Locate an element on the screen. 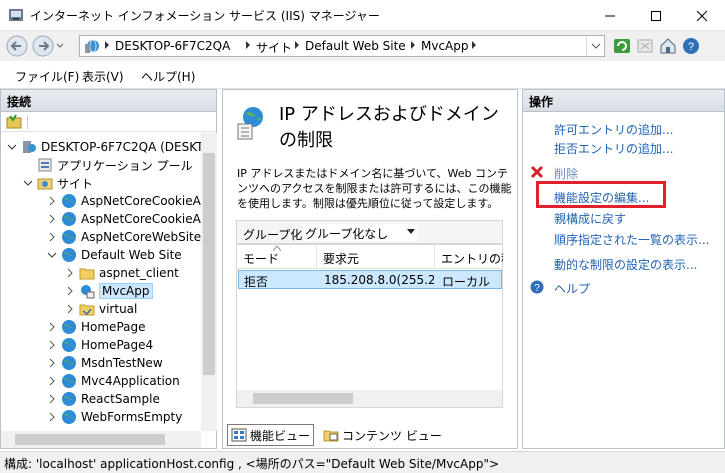 The width and height of the screenshot is (725, 473). tree-node-site: HomePage4 is located at coordinates (100, 345).